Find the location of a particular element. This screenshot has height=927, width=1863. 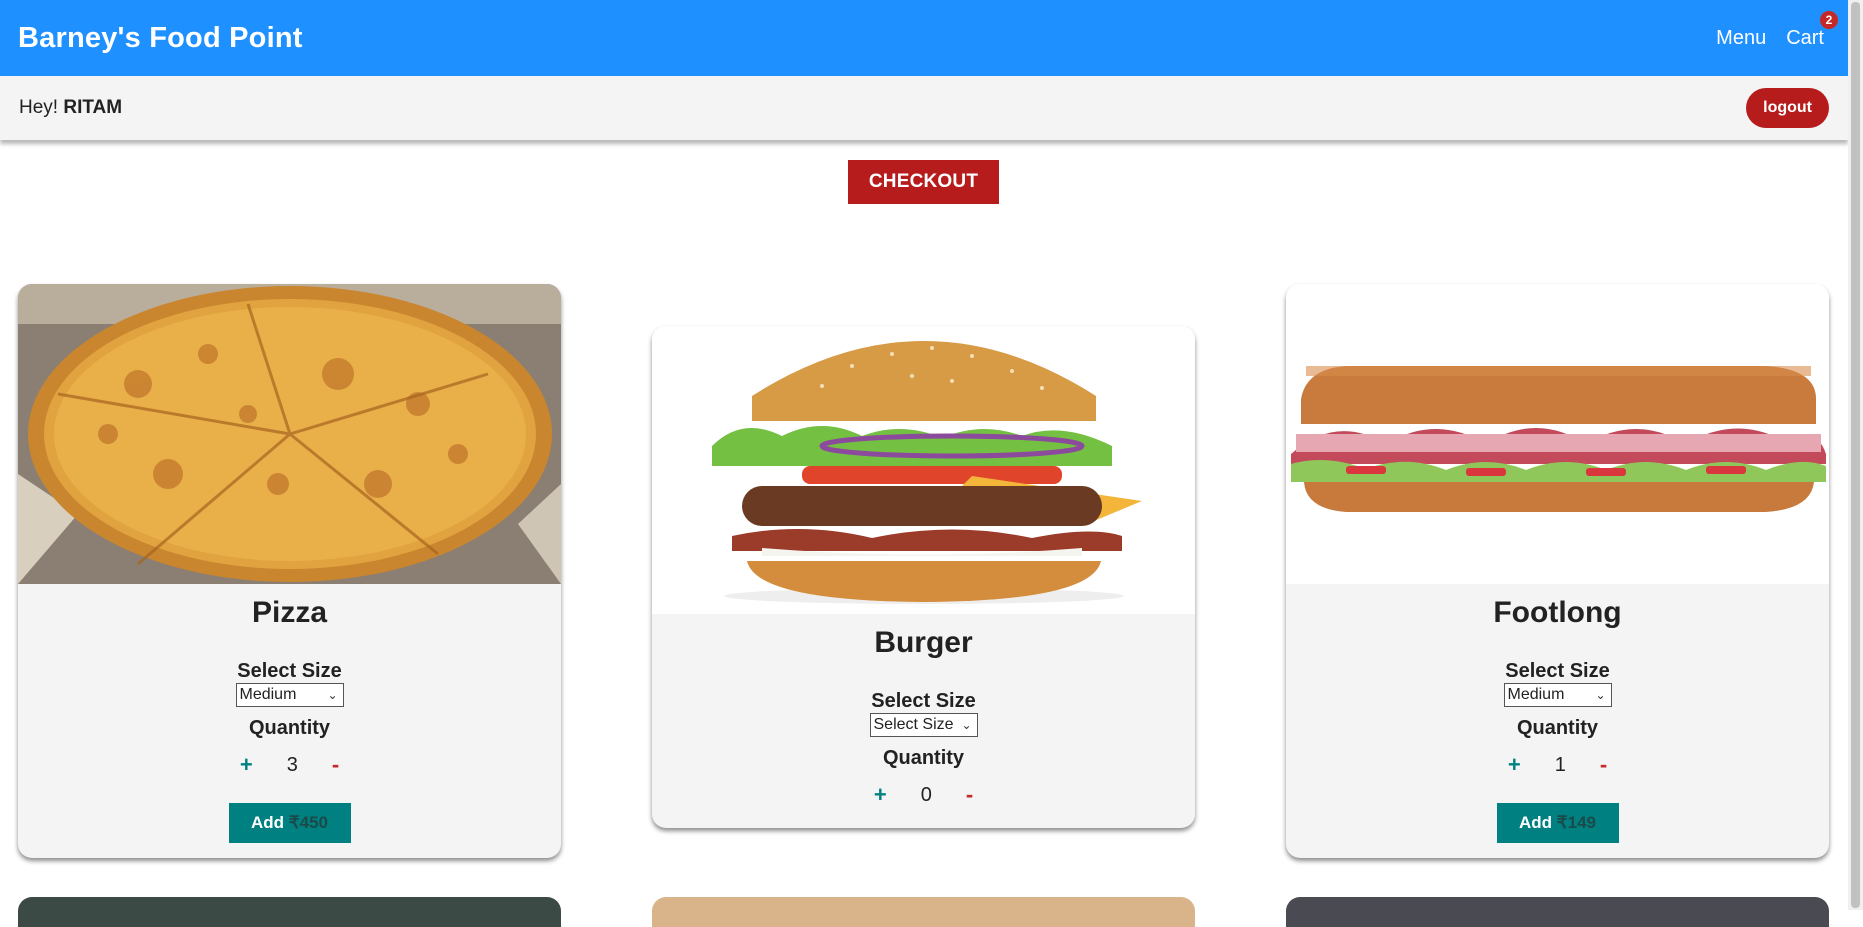

greeting-prefix: Hey! is located at coordinates (39, 107).